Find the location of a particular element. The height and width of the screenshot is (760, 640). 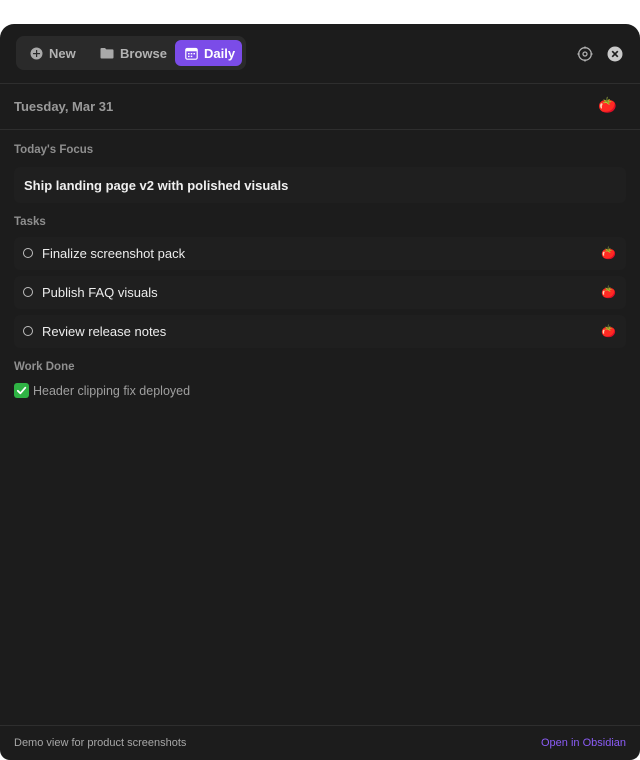

tab-new: New is located at coordinates (53, 53).